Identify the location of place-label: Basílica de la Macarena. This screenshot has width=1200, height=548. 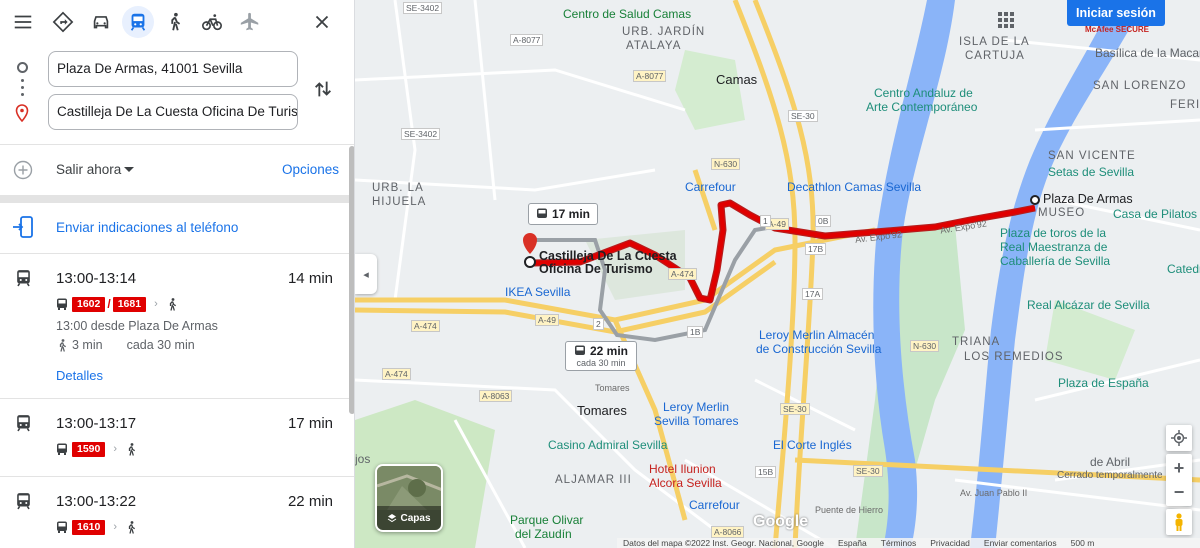
(1147, 53).